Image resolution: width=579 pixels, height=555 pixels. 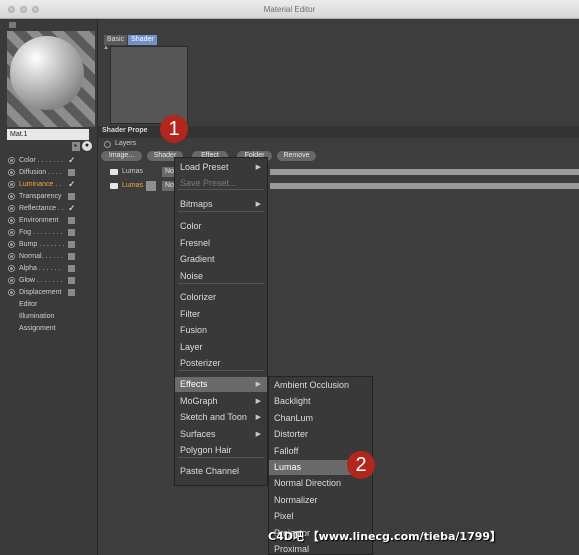 I want to click on material-preview, so click(x=51, y=79).